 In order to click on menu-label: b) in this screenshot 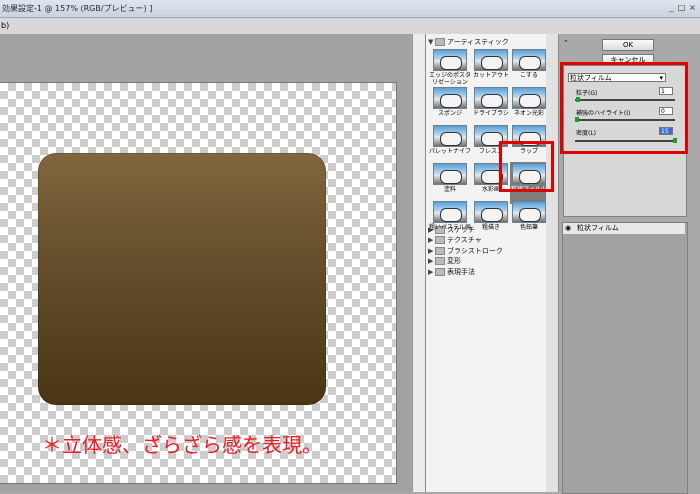, I will do `click(5, 25)`.